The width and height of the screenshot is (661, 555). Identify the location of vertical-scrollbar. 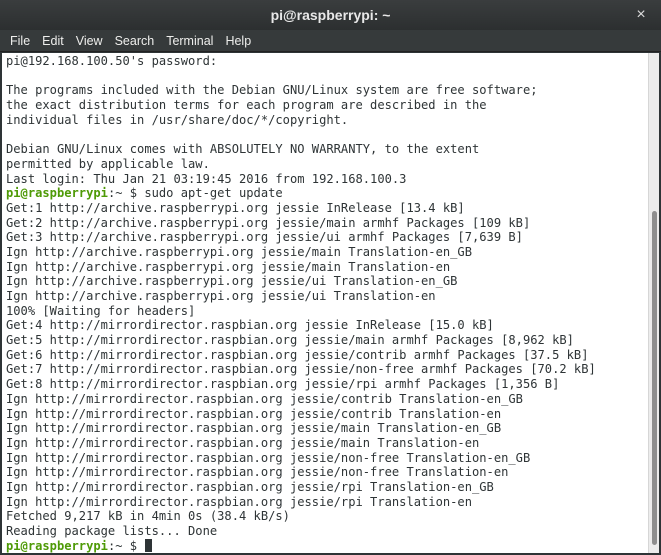
(653, 303).